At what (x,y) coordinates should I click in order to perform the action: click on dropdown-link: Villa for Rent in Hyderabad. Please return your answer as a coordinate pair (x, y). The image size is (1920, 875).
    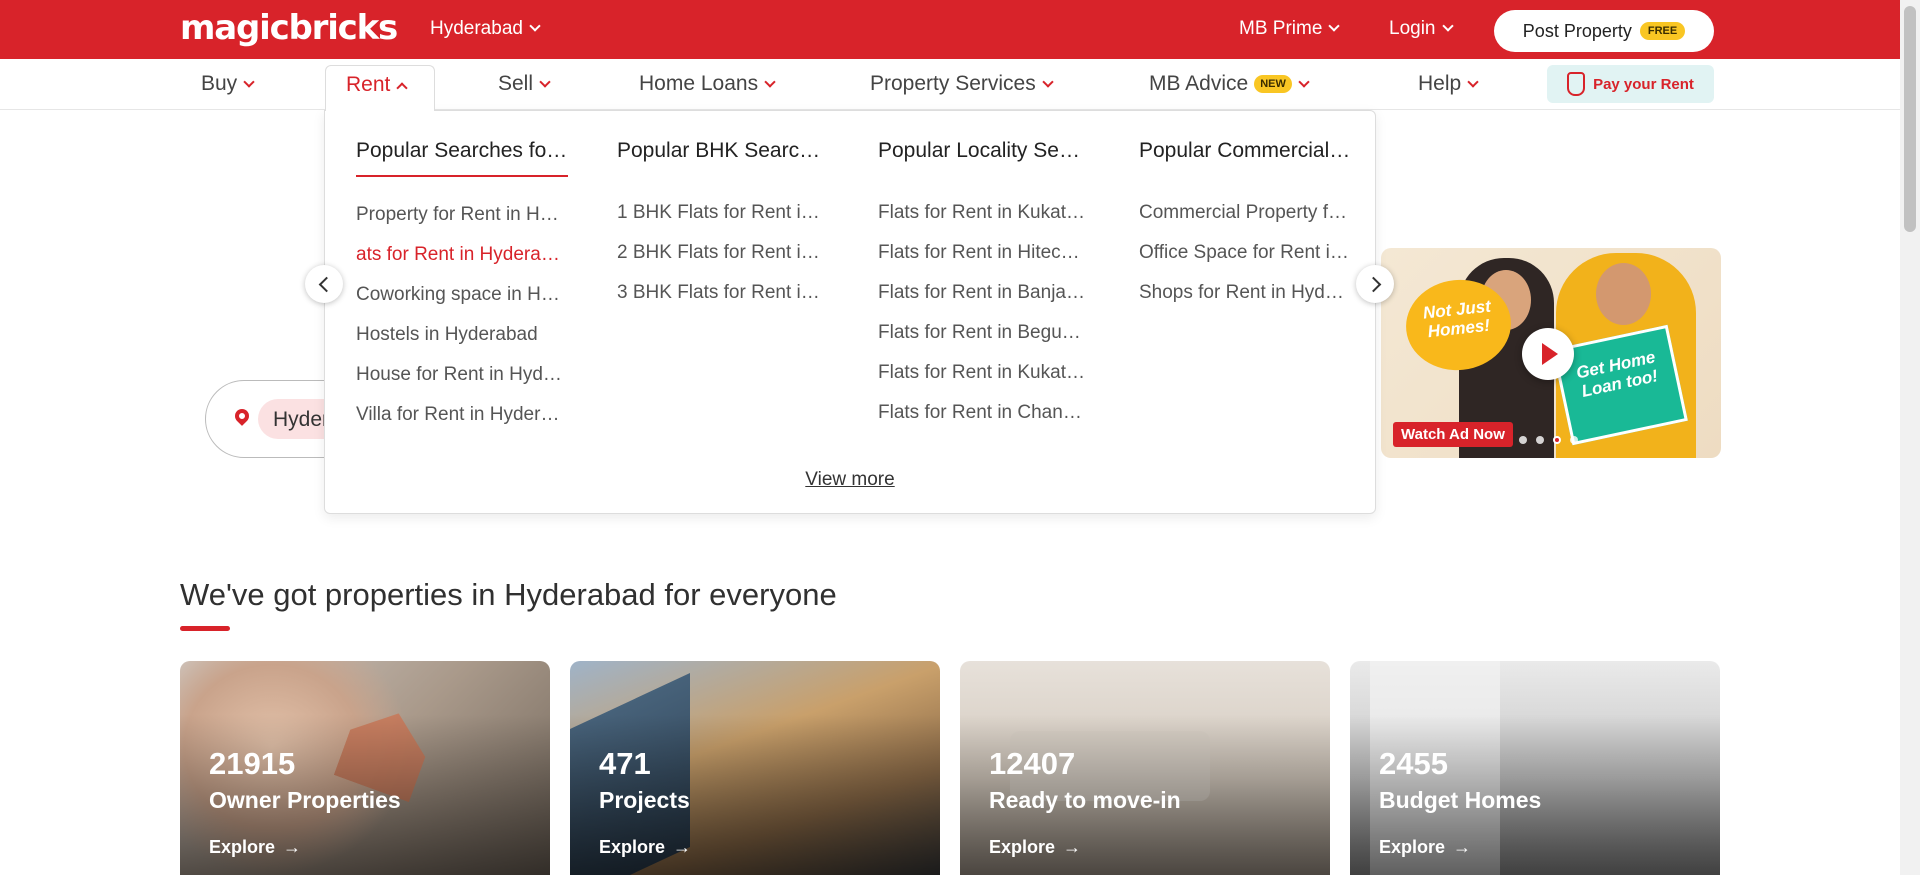
    Looking at the image, I should click on (462, 415).